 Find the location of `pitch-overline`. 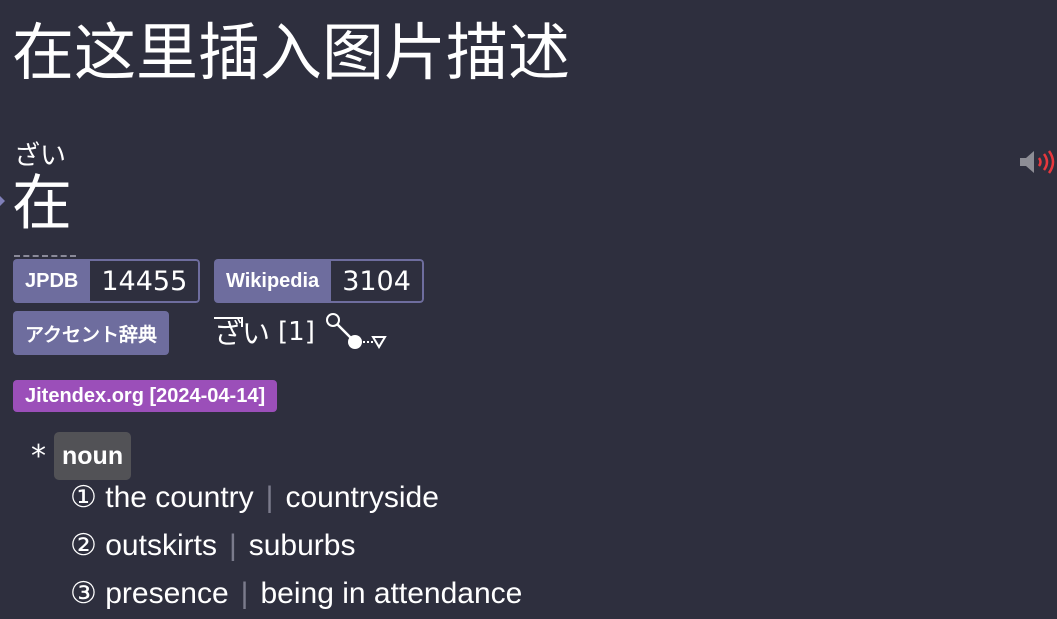

pitch-overline is located at coordinates (227, 318).